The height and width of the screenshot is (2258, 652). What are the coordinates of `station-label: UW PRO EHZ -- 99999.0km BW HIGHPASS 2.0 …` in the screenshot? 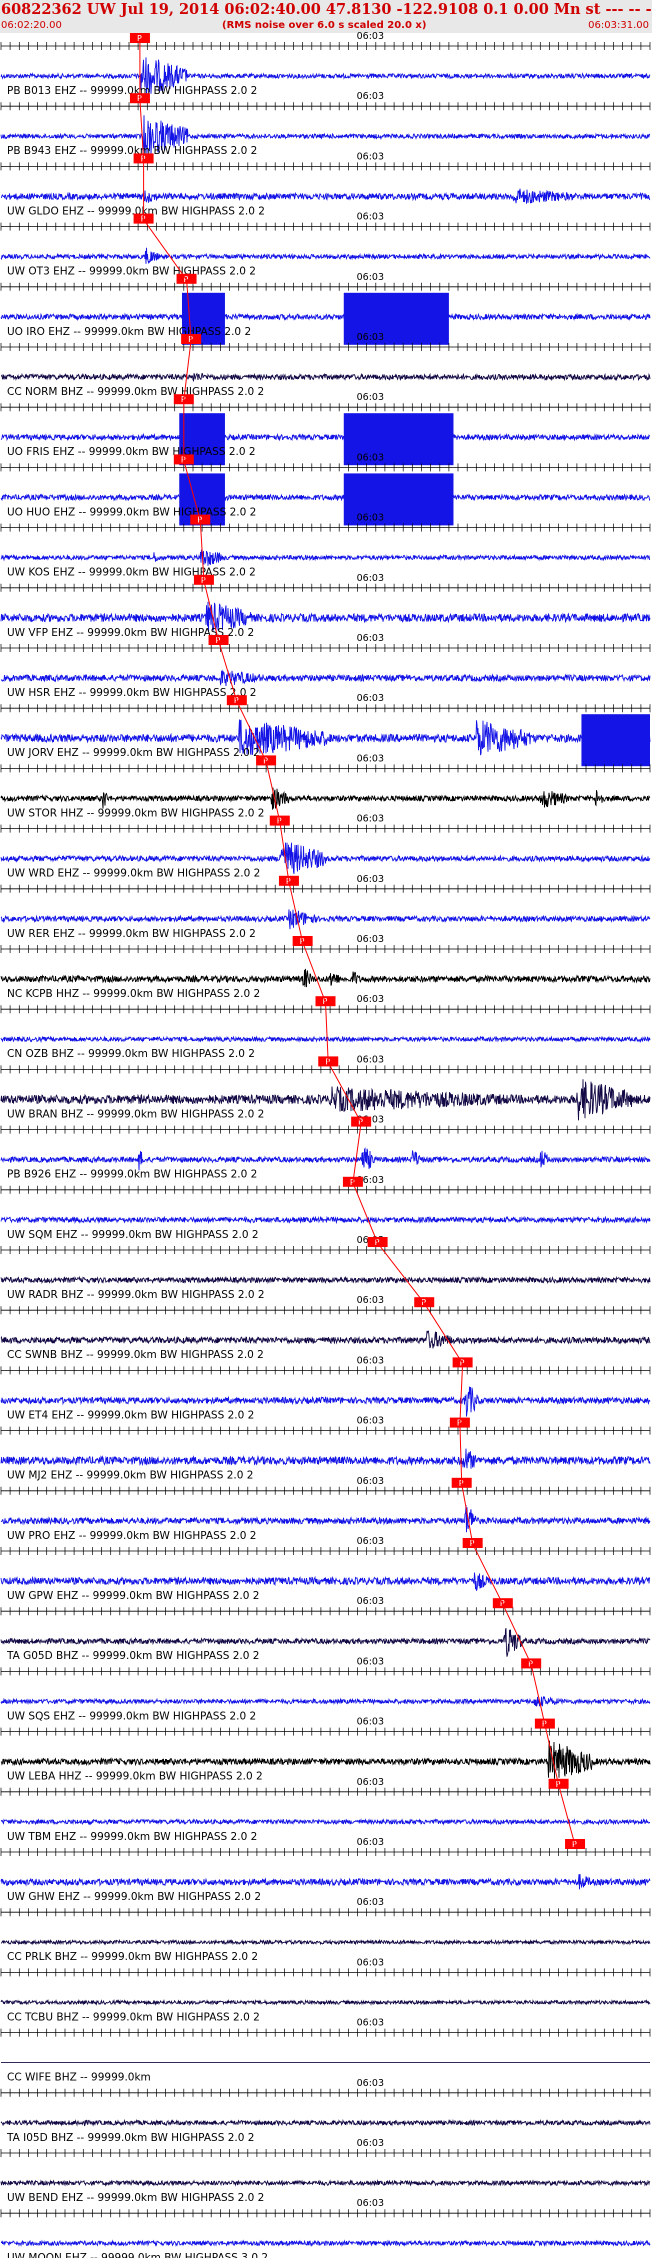 It's located at (131, 1536).